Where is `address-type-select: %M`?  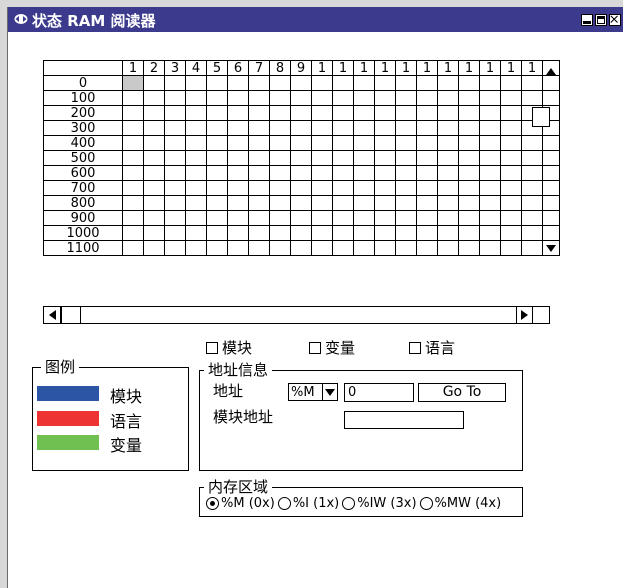 address-type-select: %M is located at coordinates (313, 392).